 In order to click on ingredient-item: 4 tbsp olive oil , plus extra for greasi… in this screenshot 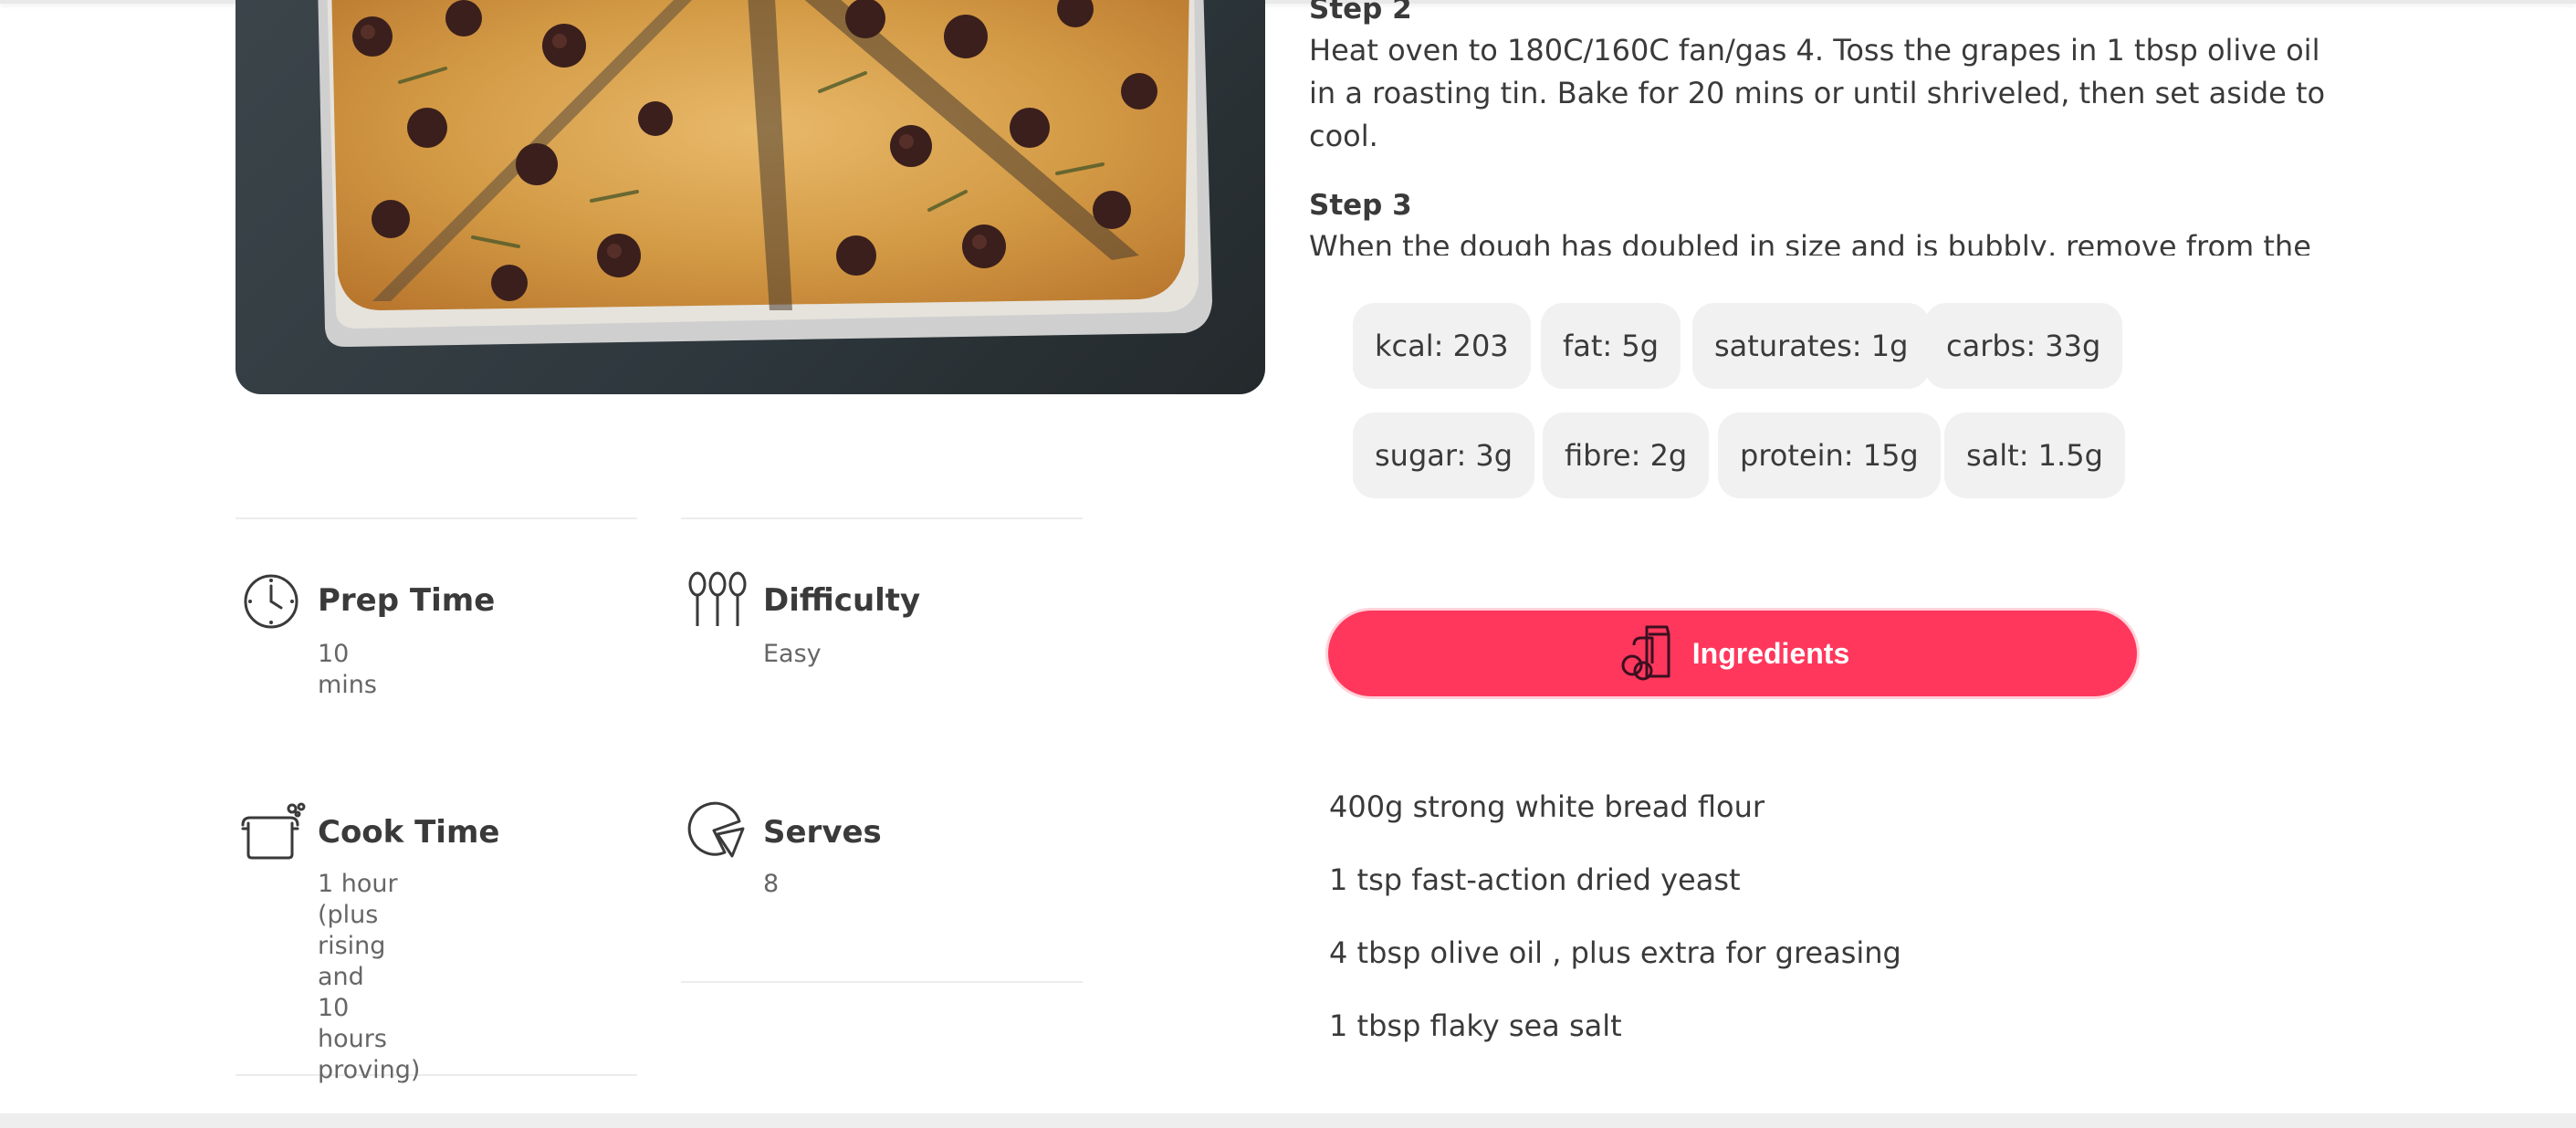, I will do `click(1615, 952)`.